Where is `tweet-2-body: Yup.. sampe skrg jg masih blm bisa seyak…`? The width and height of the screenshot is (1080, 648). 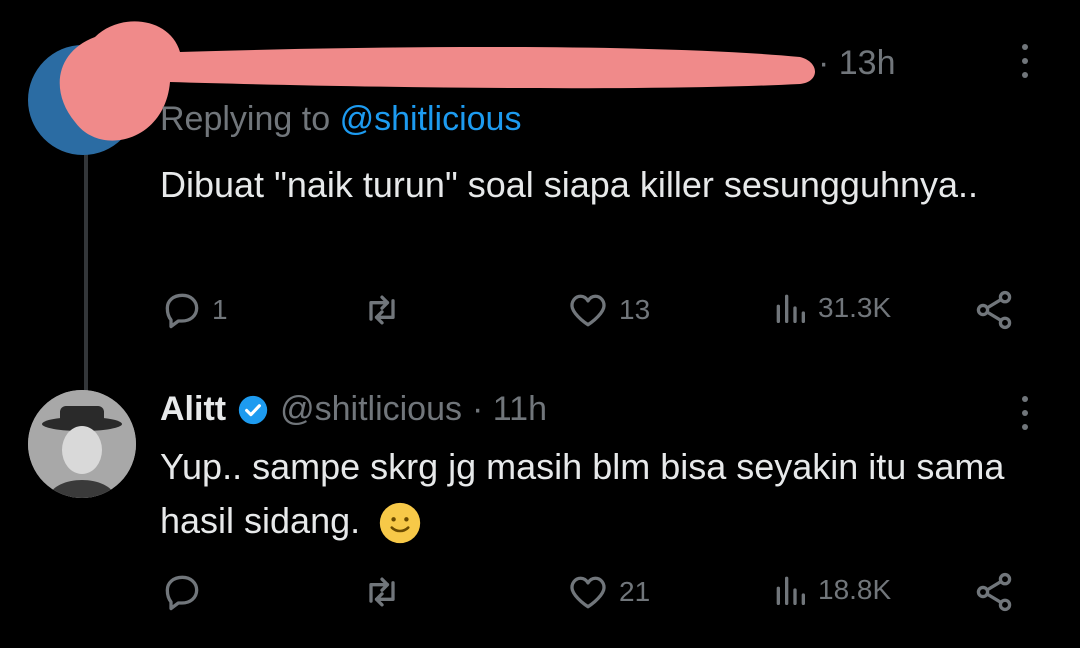 tweet-2-body: Yup.. sampe skrg jg masih blm bisa seyak… is located at coordinates (590, 494).